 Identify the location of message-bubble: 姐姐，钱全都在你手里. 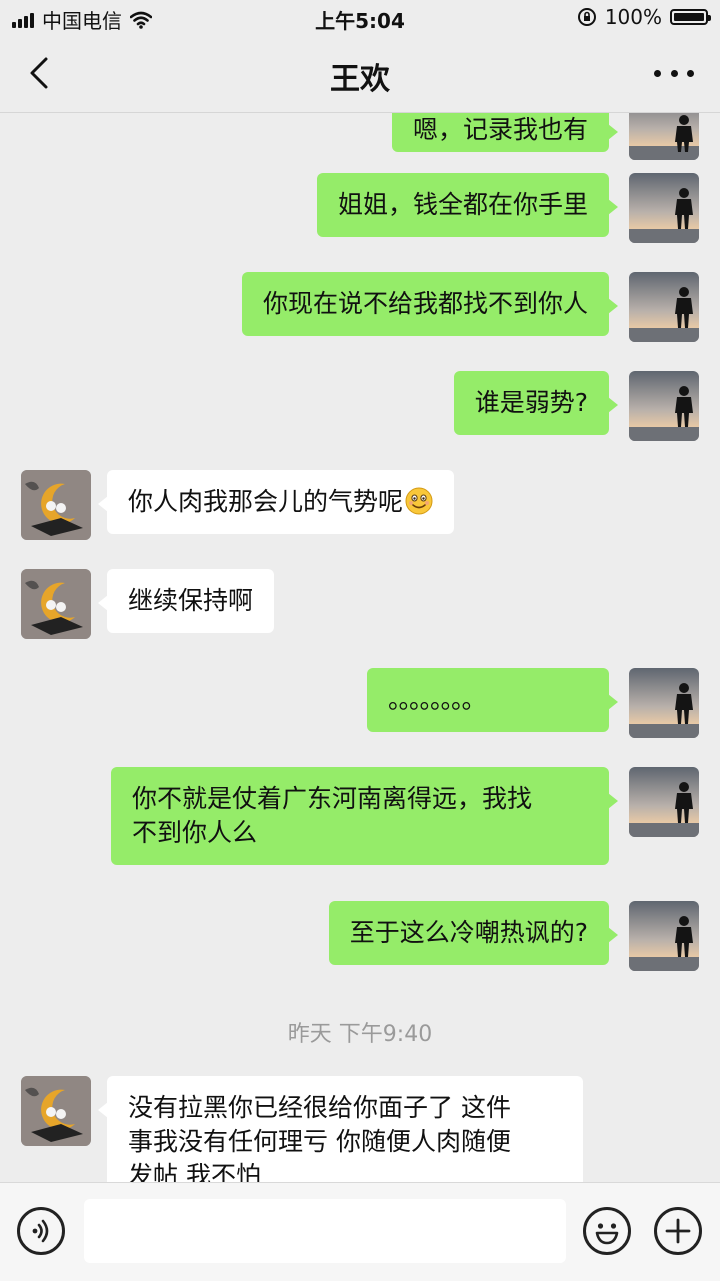
(467, 205).